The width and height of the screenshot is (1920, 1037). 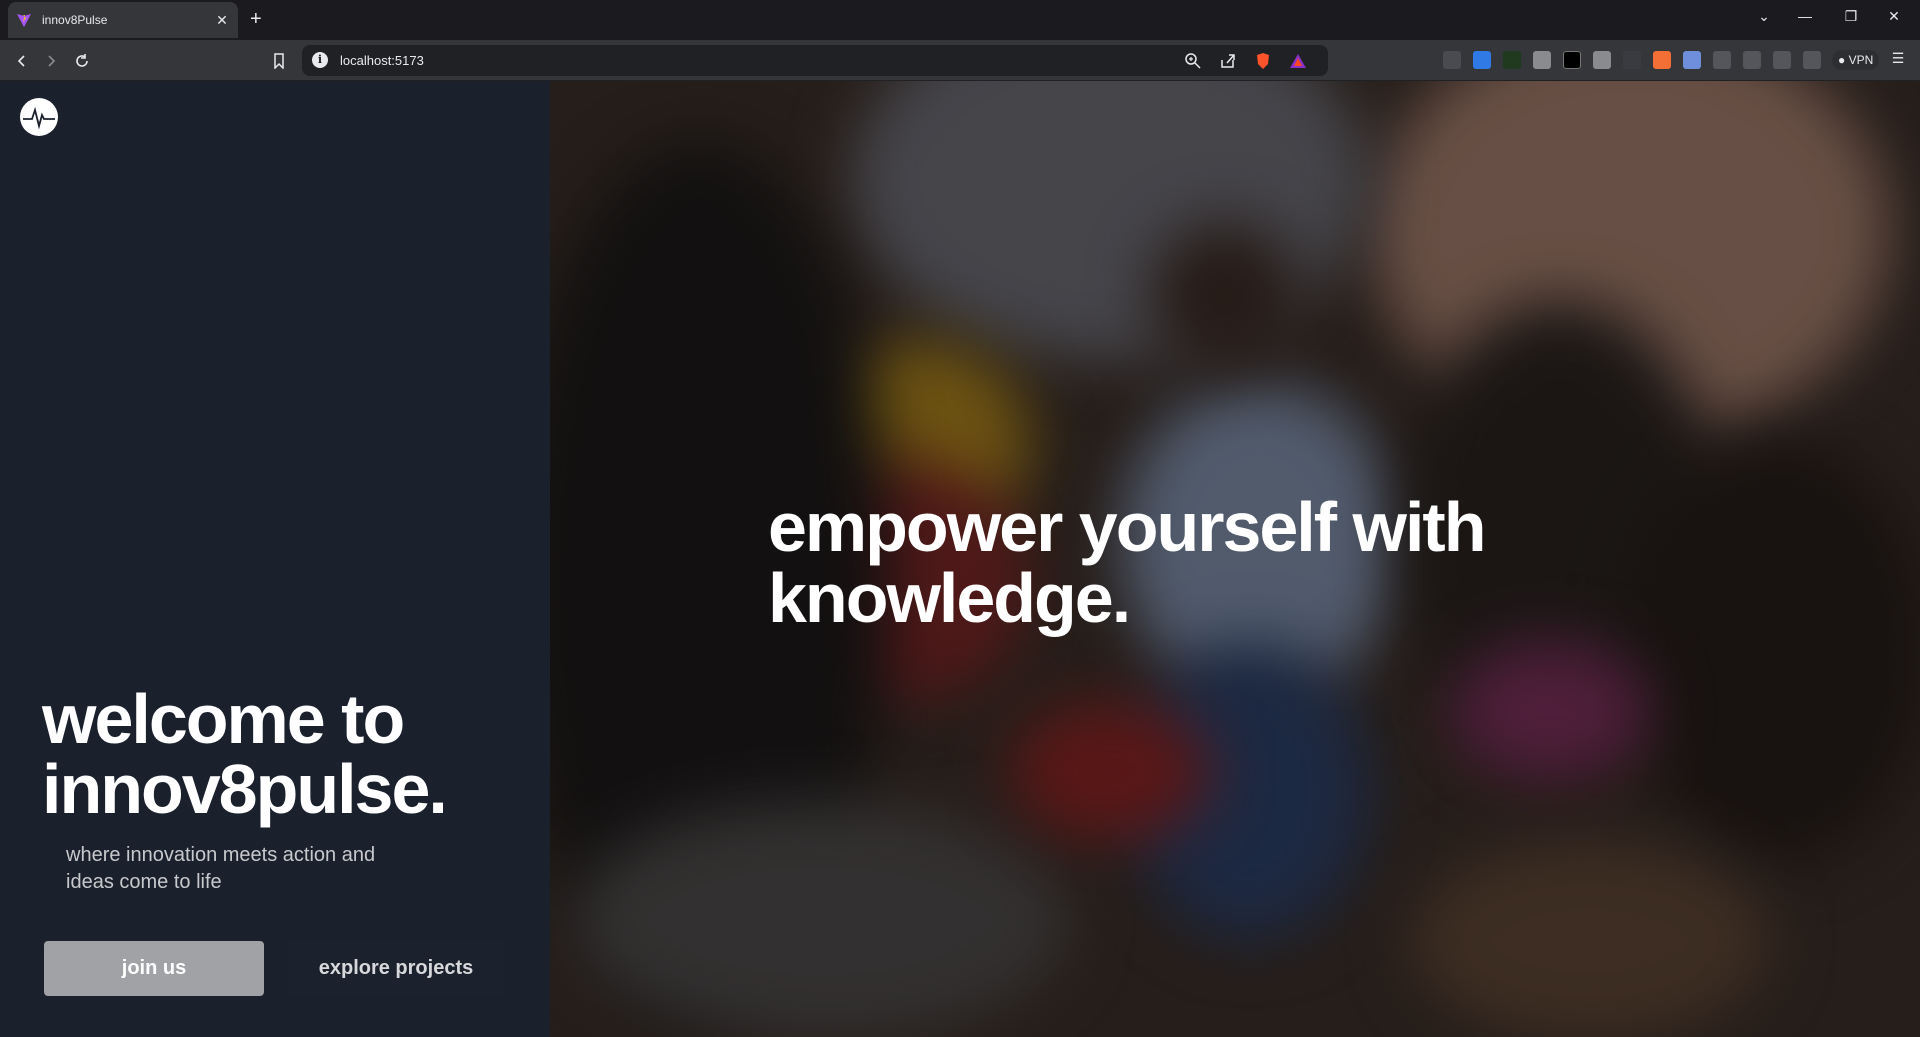 What do you see at coordinates (256, 19) in the screenshot?
I see `new-tab-icon: +` at bounding box center [256, 19].